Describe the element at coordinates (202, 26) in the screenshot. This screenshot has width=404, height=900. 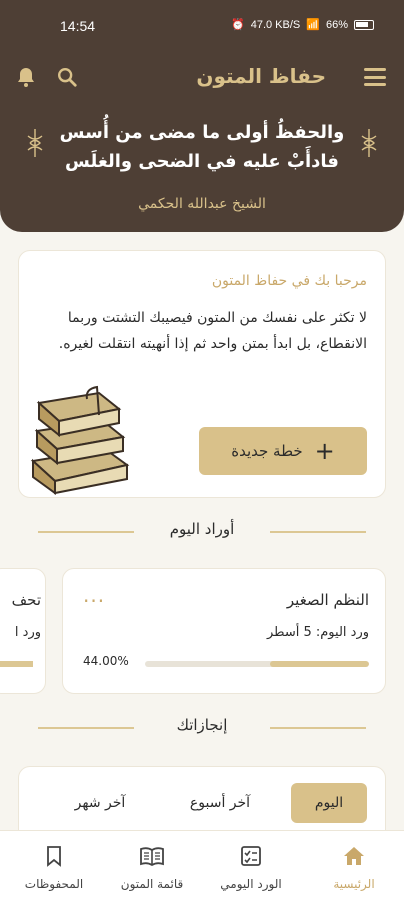
I see `status-bar: 14:54 ⏰ 47.0 KB/S 📶 66%` at that location.